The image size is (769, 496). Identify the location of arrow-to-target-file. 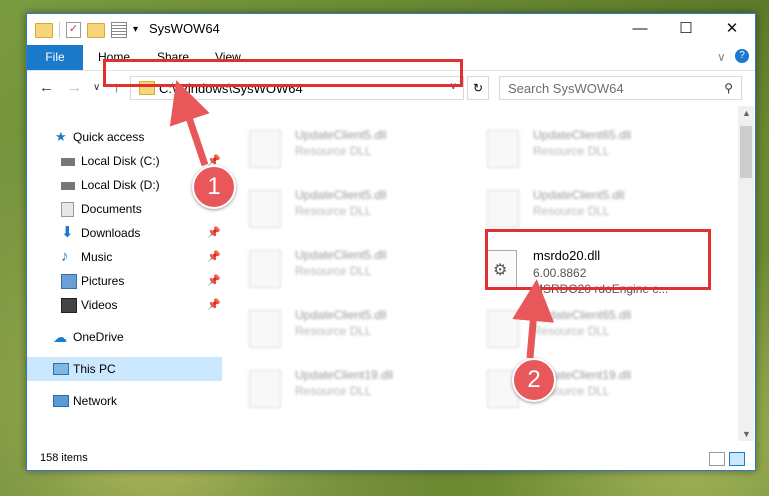
(533, 319).